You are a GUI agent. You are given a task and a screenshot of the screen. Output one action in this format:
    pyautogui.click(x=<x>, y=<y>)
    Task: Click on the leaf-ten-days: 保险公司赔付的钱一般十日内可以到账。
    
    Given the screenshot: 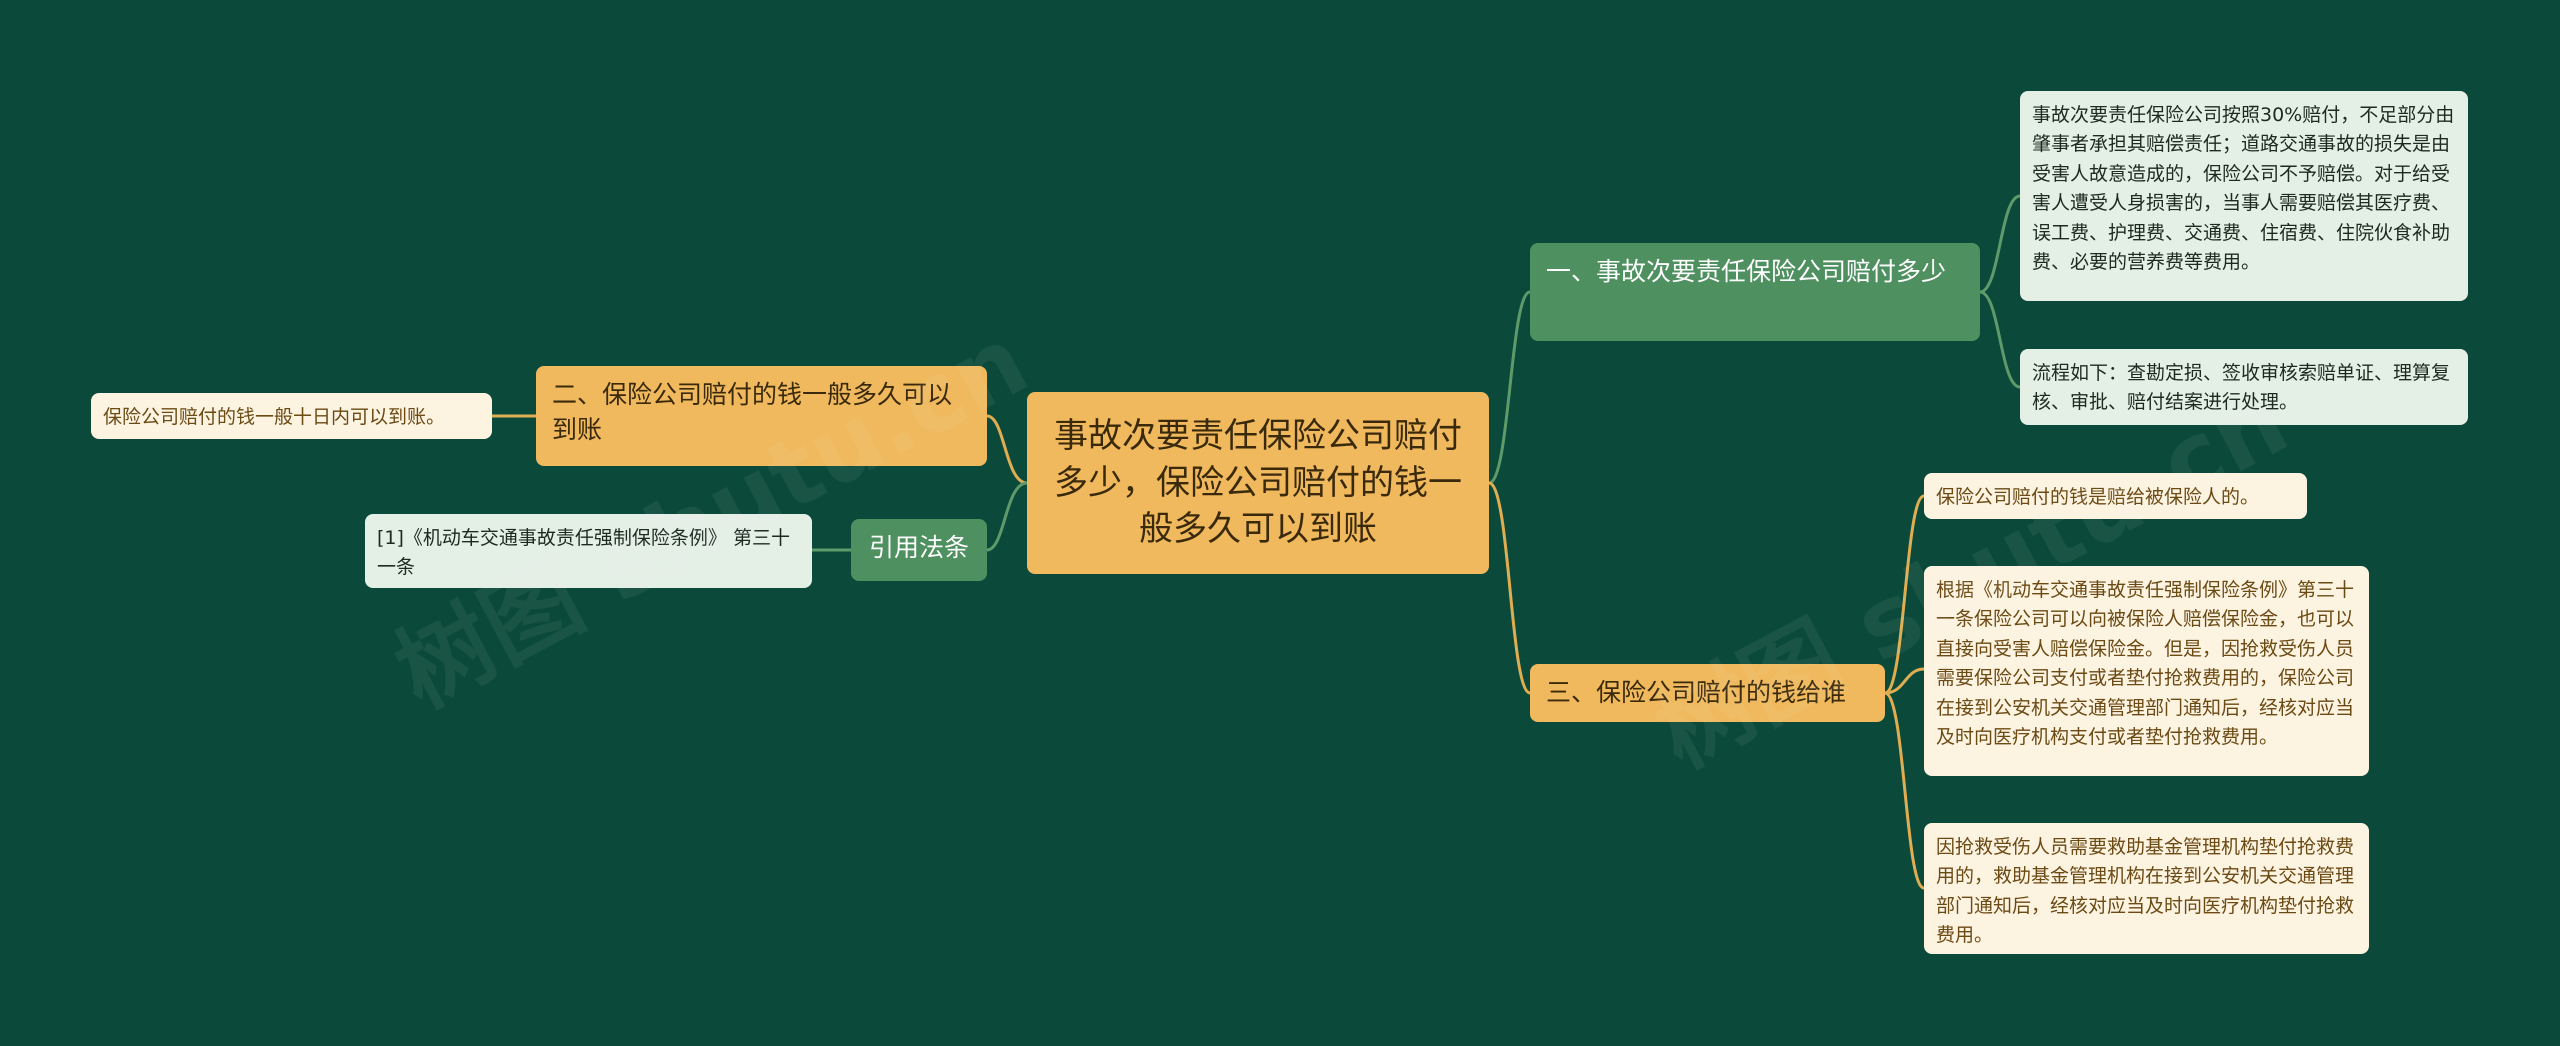 What is the action you would take?
    pyautogui.click(x=291, y=416)
    